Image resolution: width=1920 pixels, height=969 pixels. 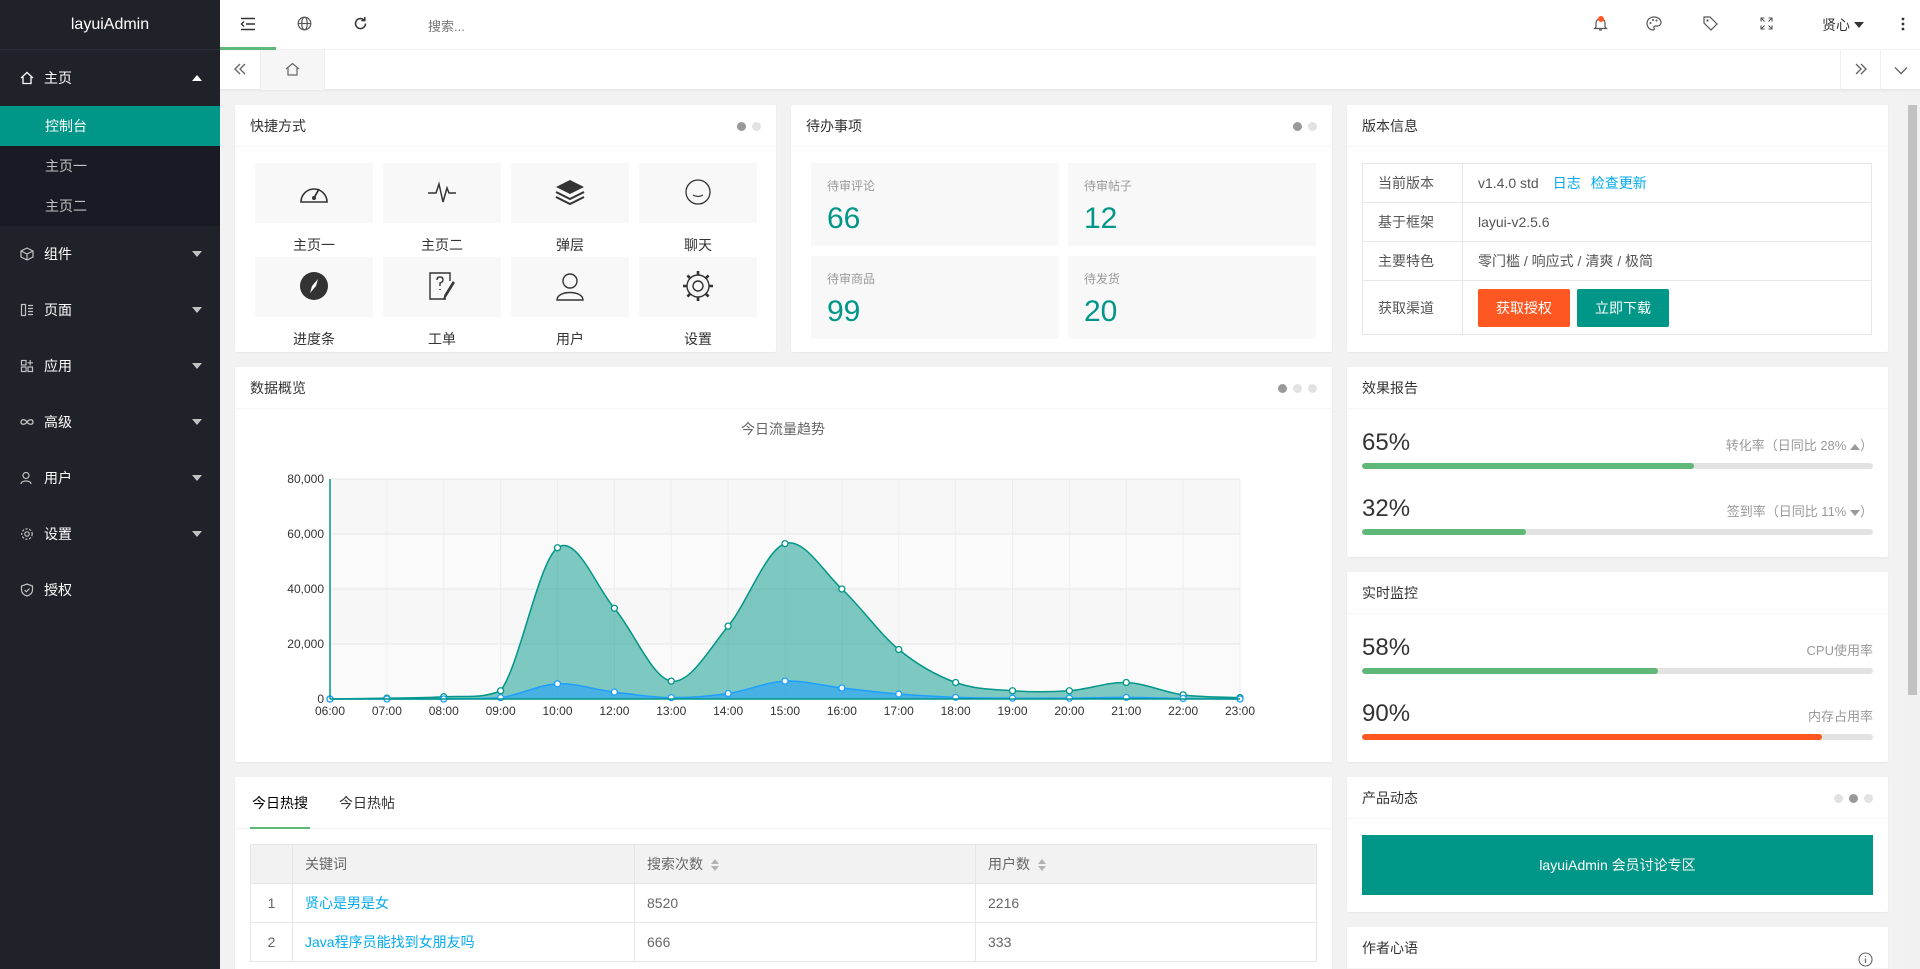 I want to click on notifications-button, so click(x=1600, y=25).